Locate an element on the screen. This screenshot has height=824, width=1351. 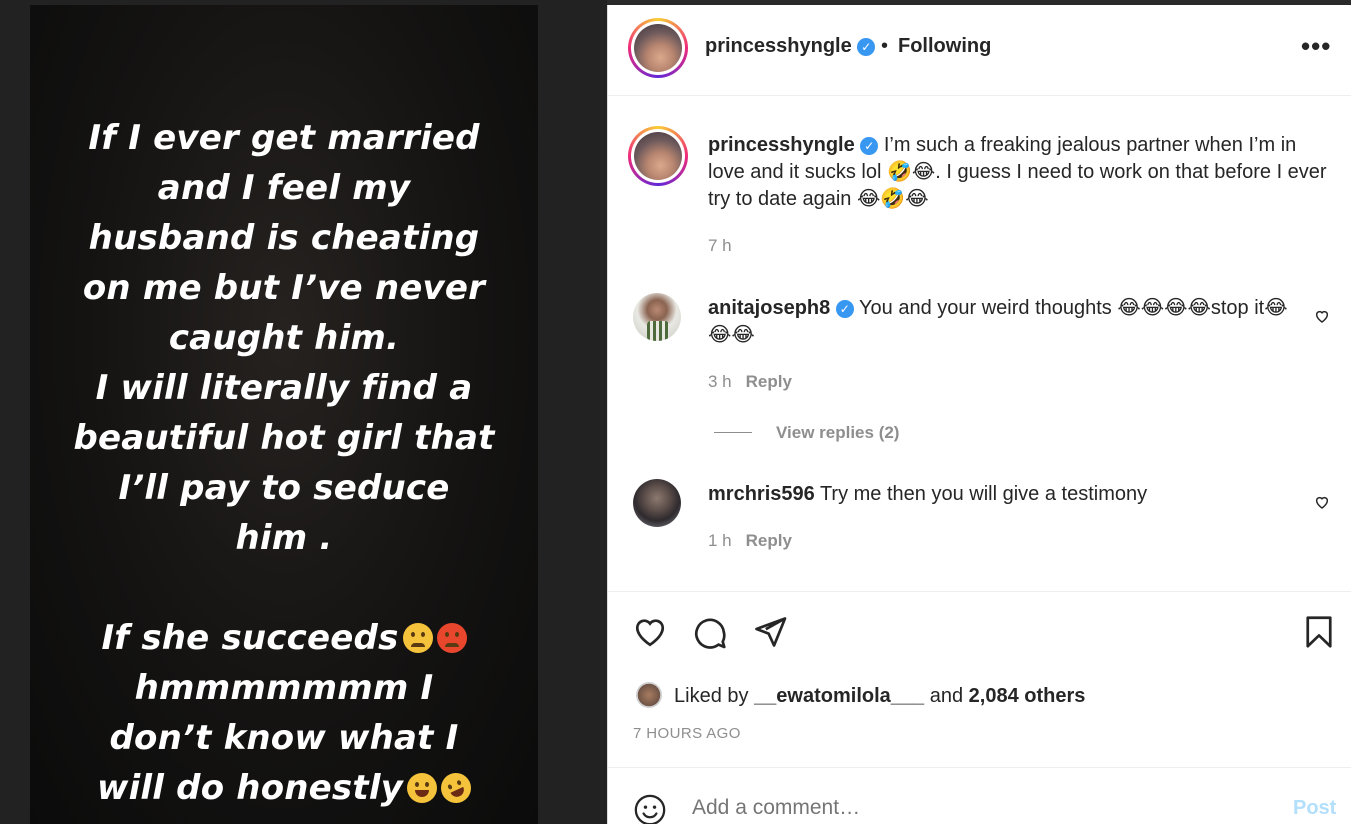
story-line: husband is cheating is located at coordinates (284, 238).